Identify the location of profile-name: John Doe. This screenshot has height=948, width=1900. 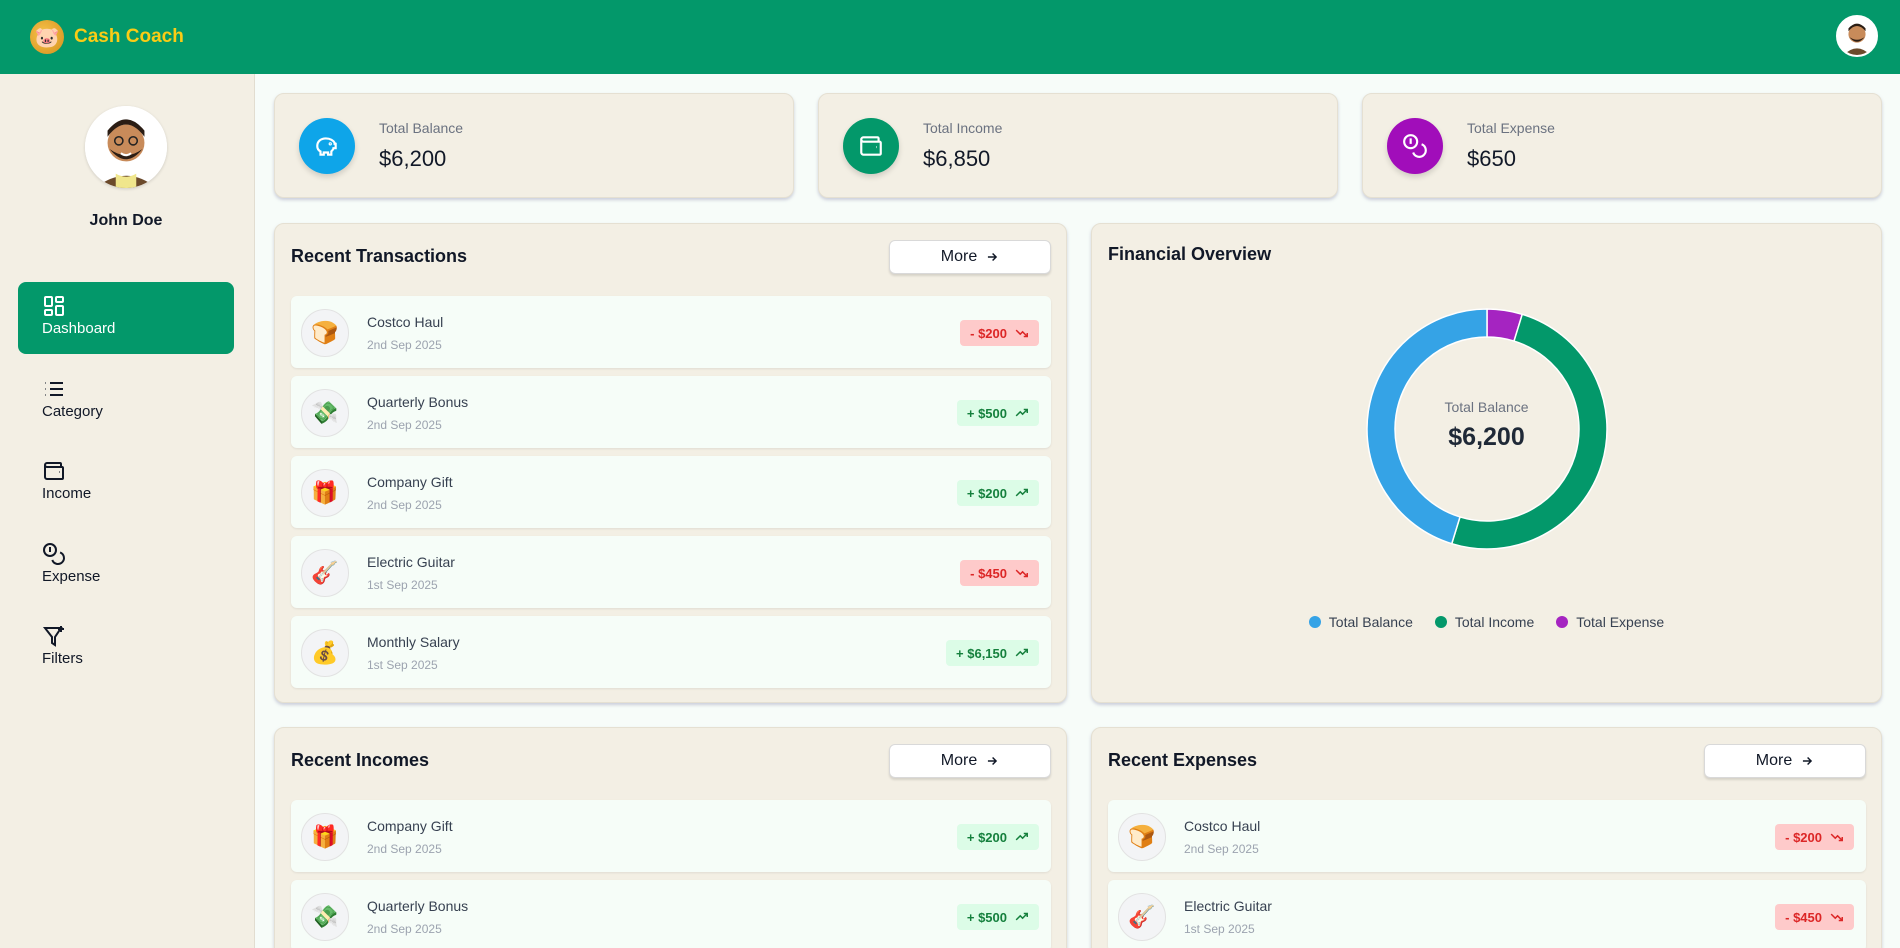
(126, 220).